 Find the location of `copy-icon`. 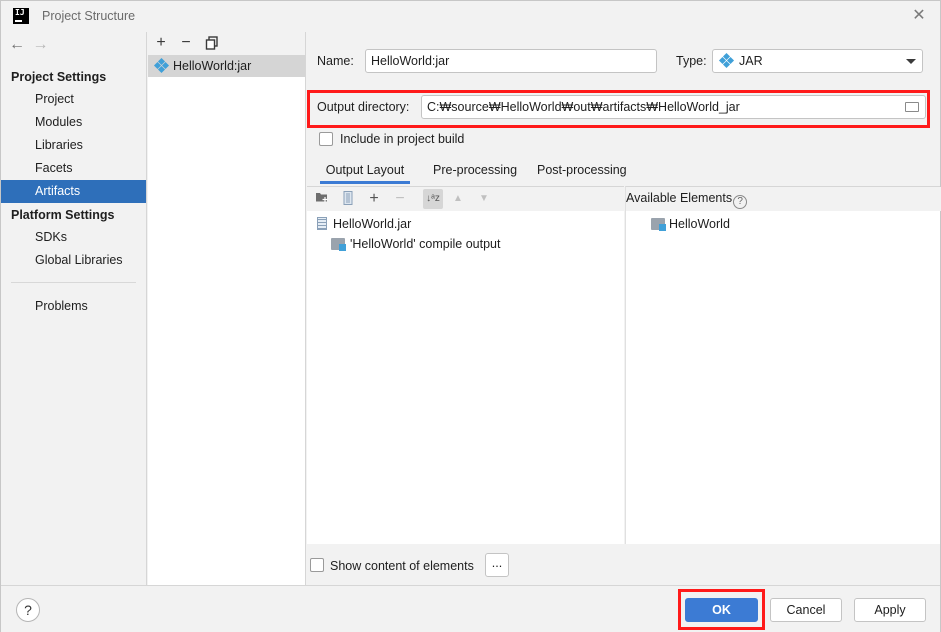

copy-icon is located at coordinates (211, 43).